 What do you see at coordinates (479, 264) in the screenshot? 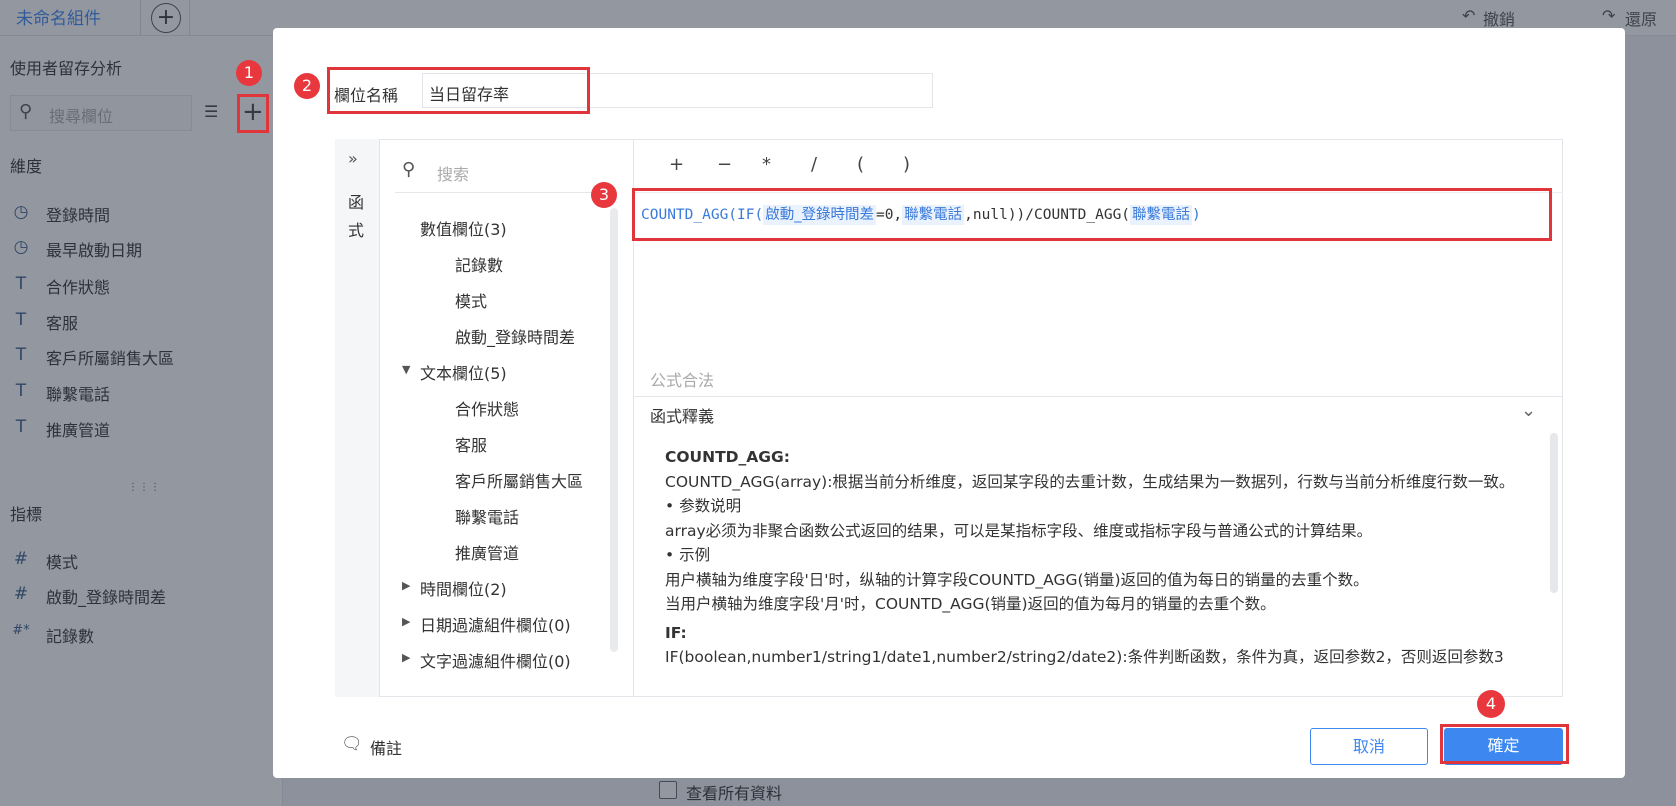
I see `field-list-item: 記錄數` at bounding box center [479, 264].